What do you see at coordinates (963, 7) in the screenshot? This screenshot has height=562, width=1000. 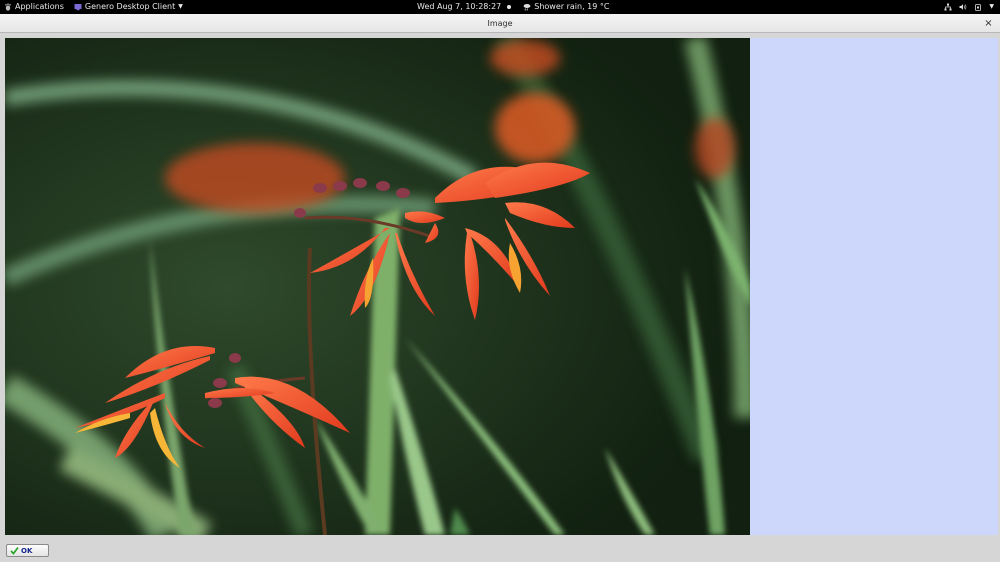 I see `volume-icon` at bounding box center [963, 7].